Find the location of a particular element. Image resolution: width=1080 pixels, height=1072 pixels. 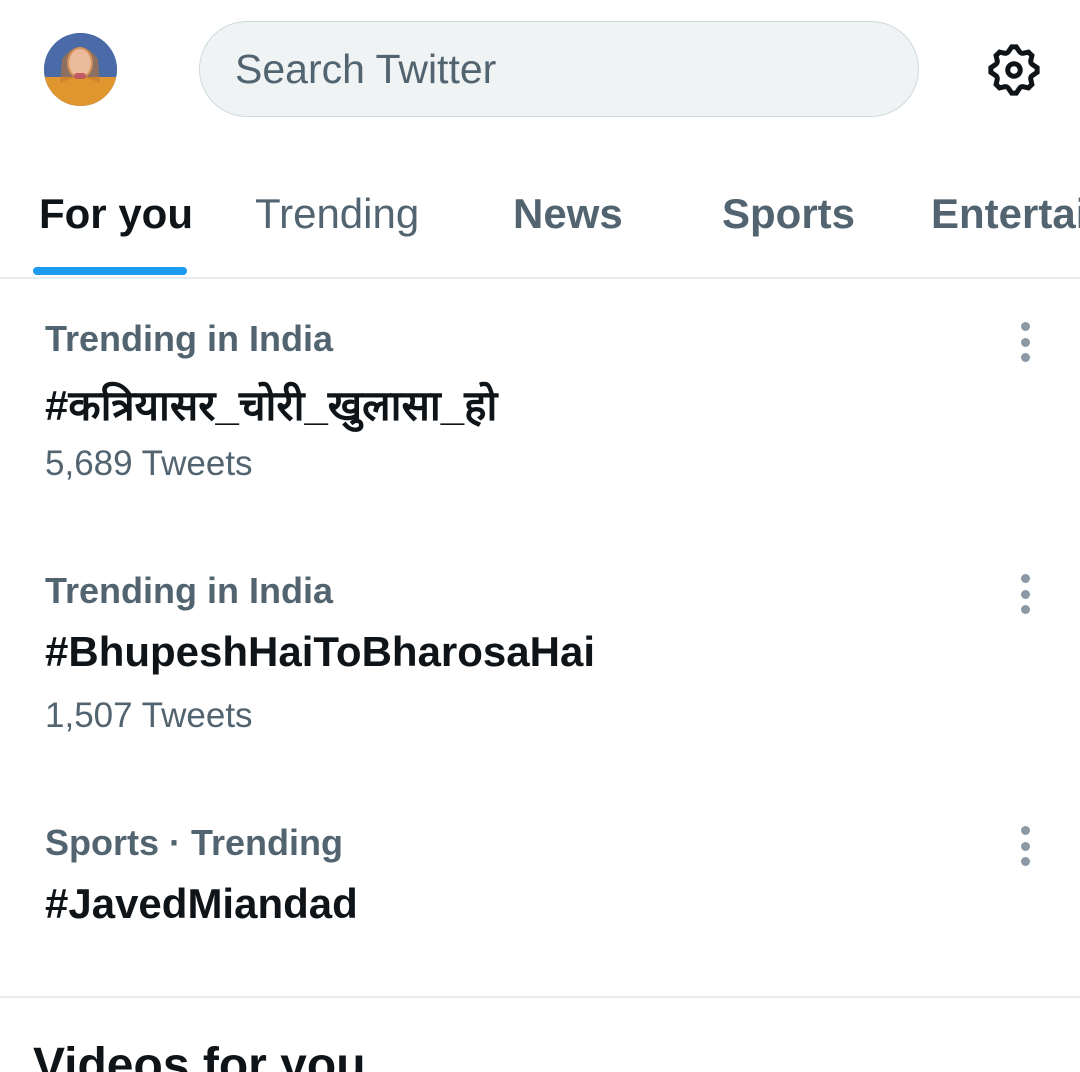

trend-hashtag: #JavedMiandad is located at coordinates (201, 903).